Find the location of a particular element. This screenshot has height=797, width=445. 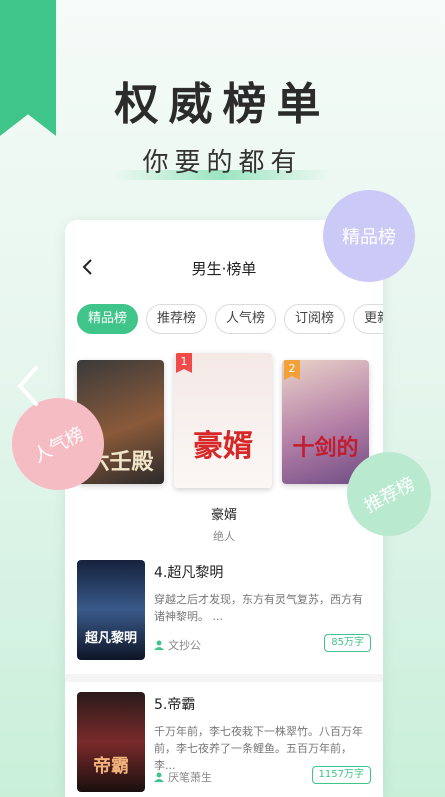

tab-gengxin: 更新榜 is located at coordinates (368, 319).